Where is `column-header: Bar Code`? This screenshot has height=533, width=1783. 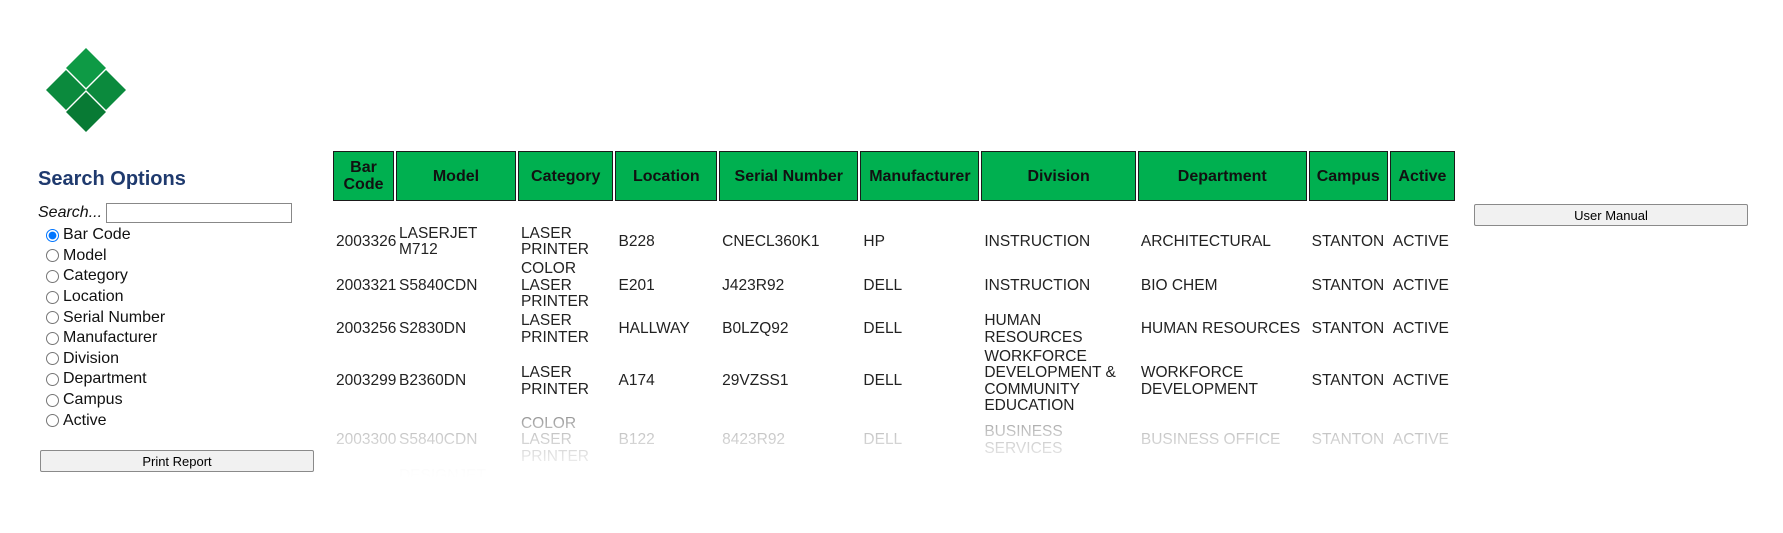
column-header: Bar Code is located at coordinates (363, 176).